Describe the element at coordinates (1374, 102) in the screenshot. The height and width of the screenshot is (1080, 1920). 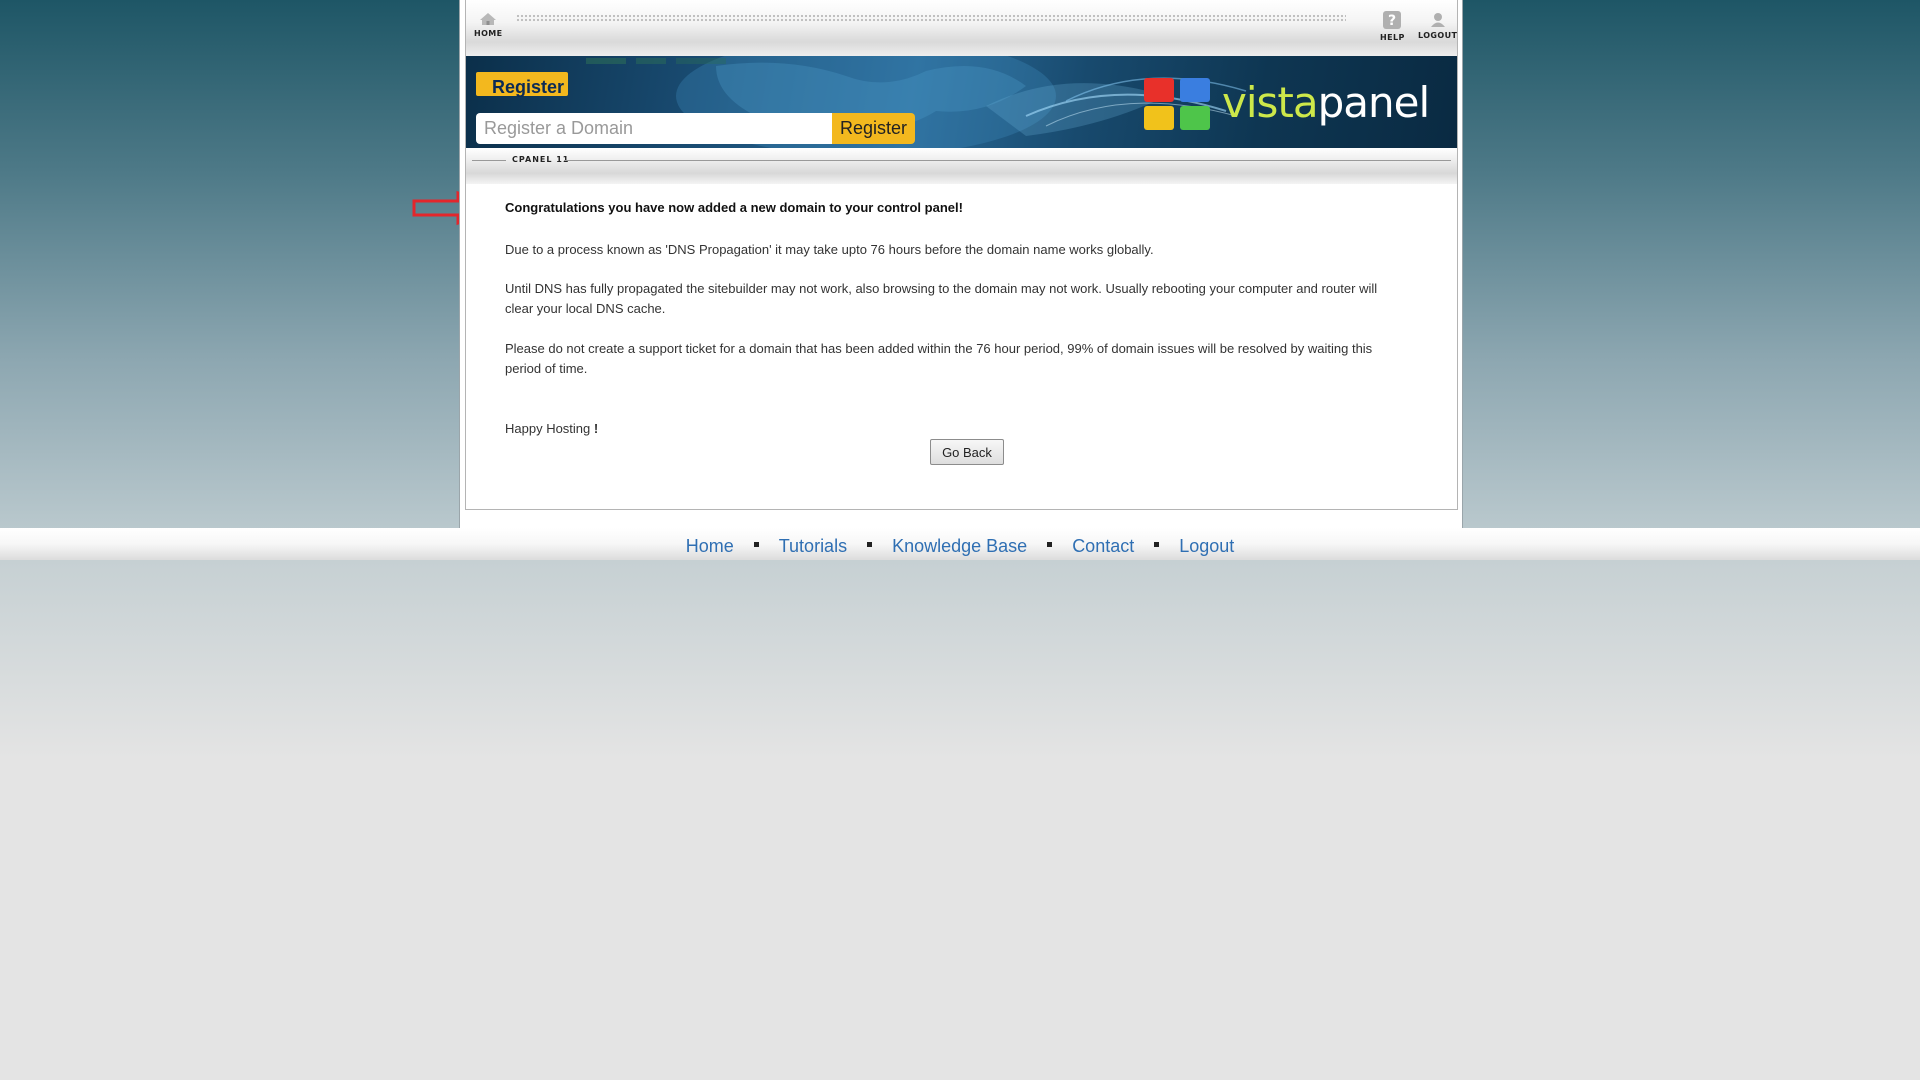
I see `logo-text-panel: panel` at that location.